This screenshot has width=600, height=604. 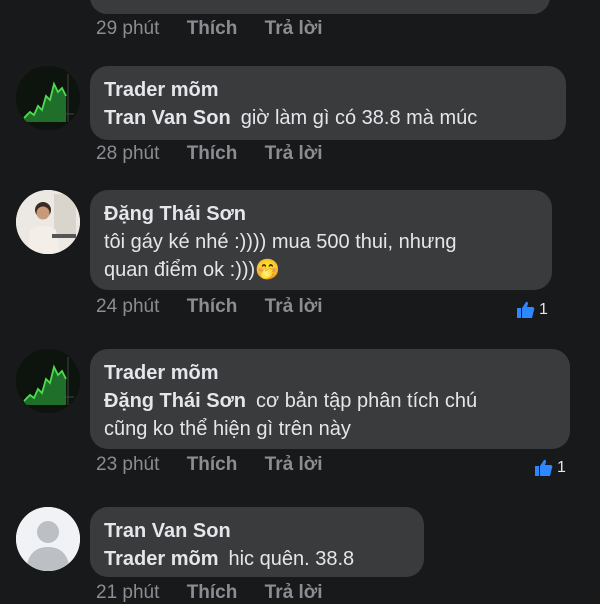 I want to click on comment-bubble: Tran Van Son Trader mõm hic quên. 38.8, so click(x=257, y=542).